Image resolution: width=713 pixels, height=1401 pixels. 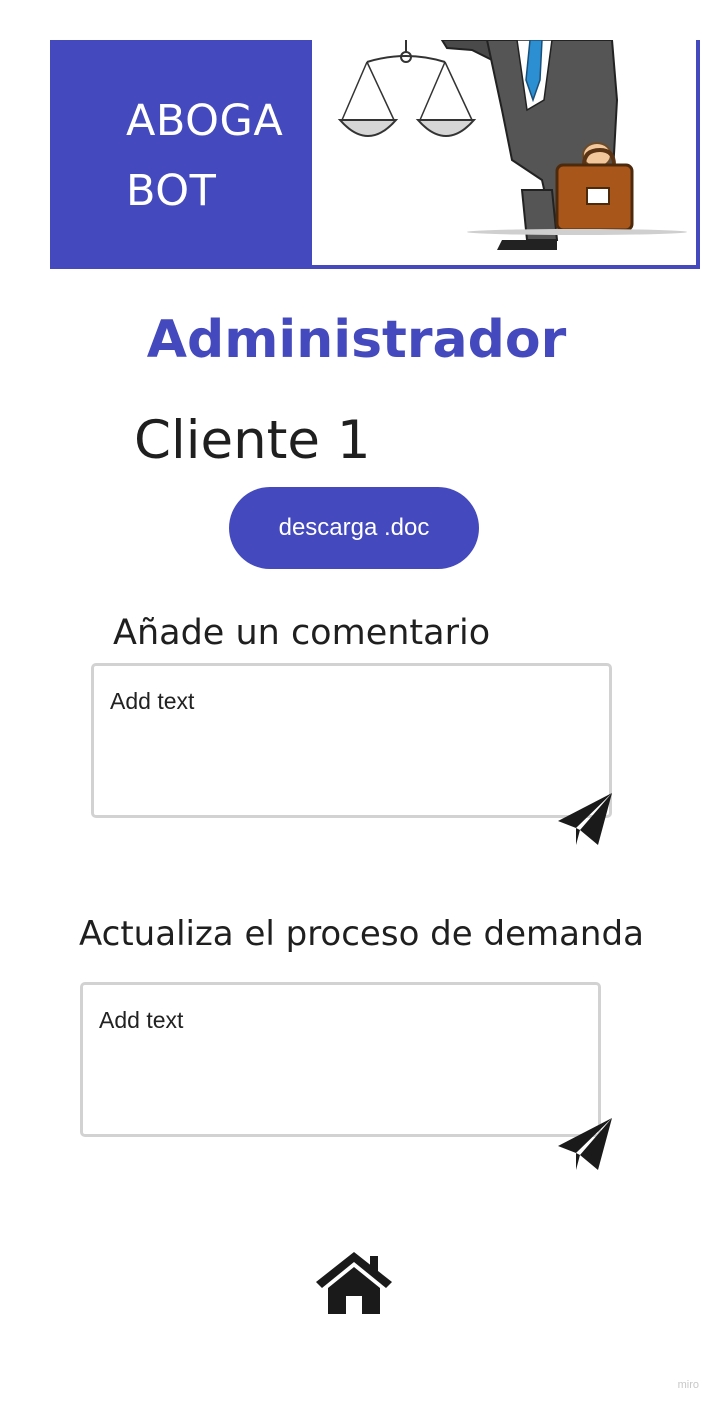 What do you see at coordinates (512, 145) in the screenshot?
I see `lawyer-illustration` at bounding box center [512, 145].